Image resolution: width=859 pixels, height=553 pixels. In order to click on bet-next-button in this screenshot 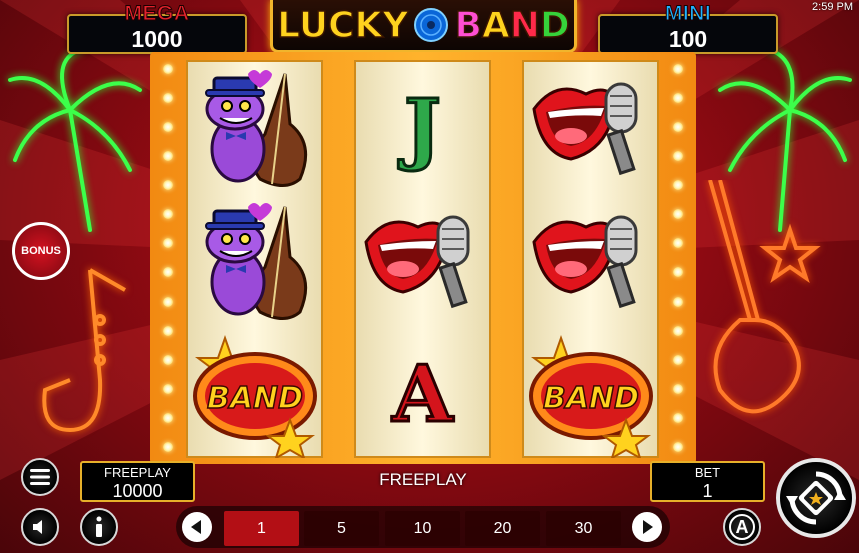, I will do `click(647, 527)`.